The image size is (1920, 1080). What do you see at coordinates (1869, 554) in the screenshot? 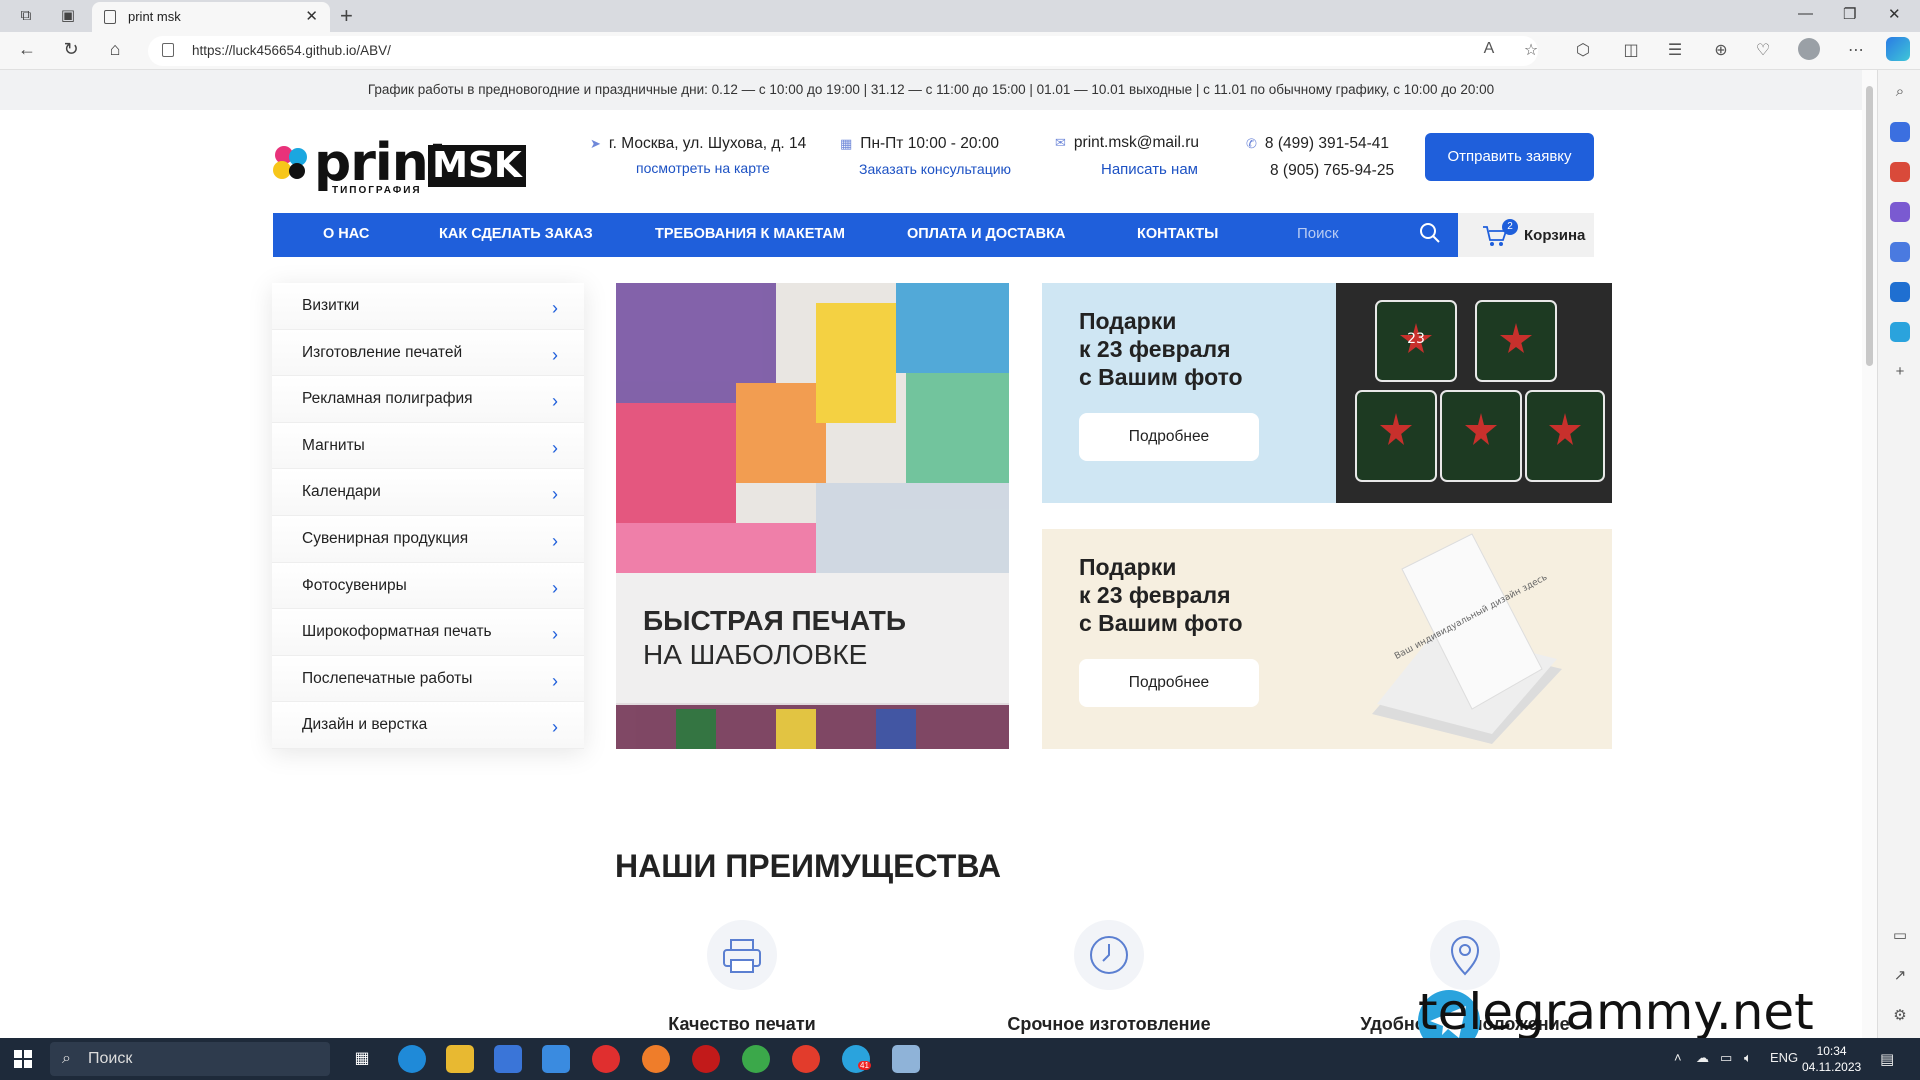
I see `page-scrollbar` at bounding box center [1869, 554].